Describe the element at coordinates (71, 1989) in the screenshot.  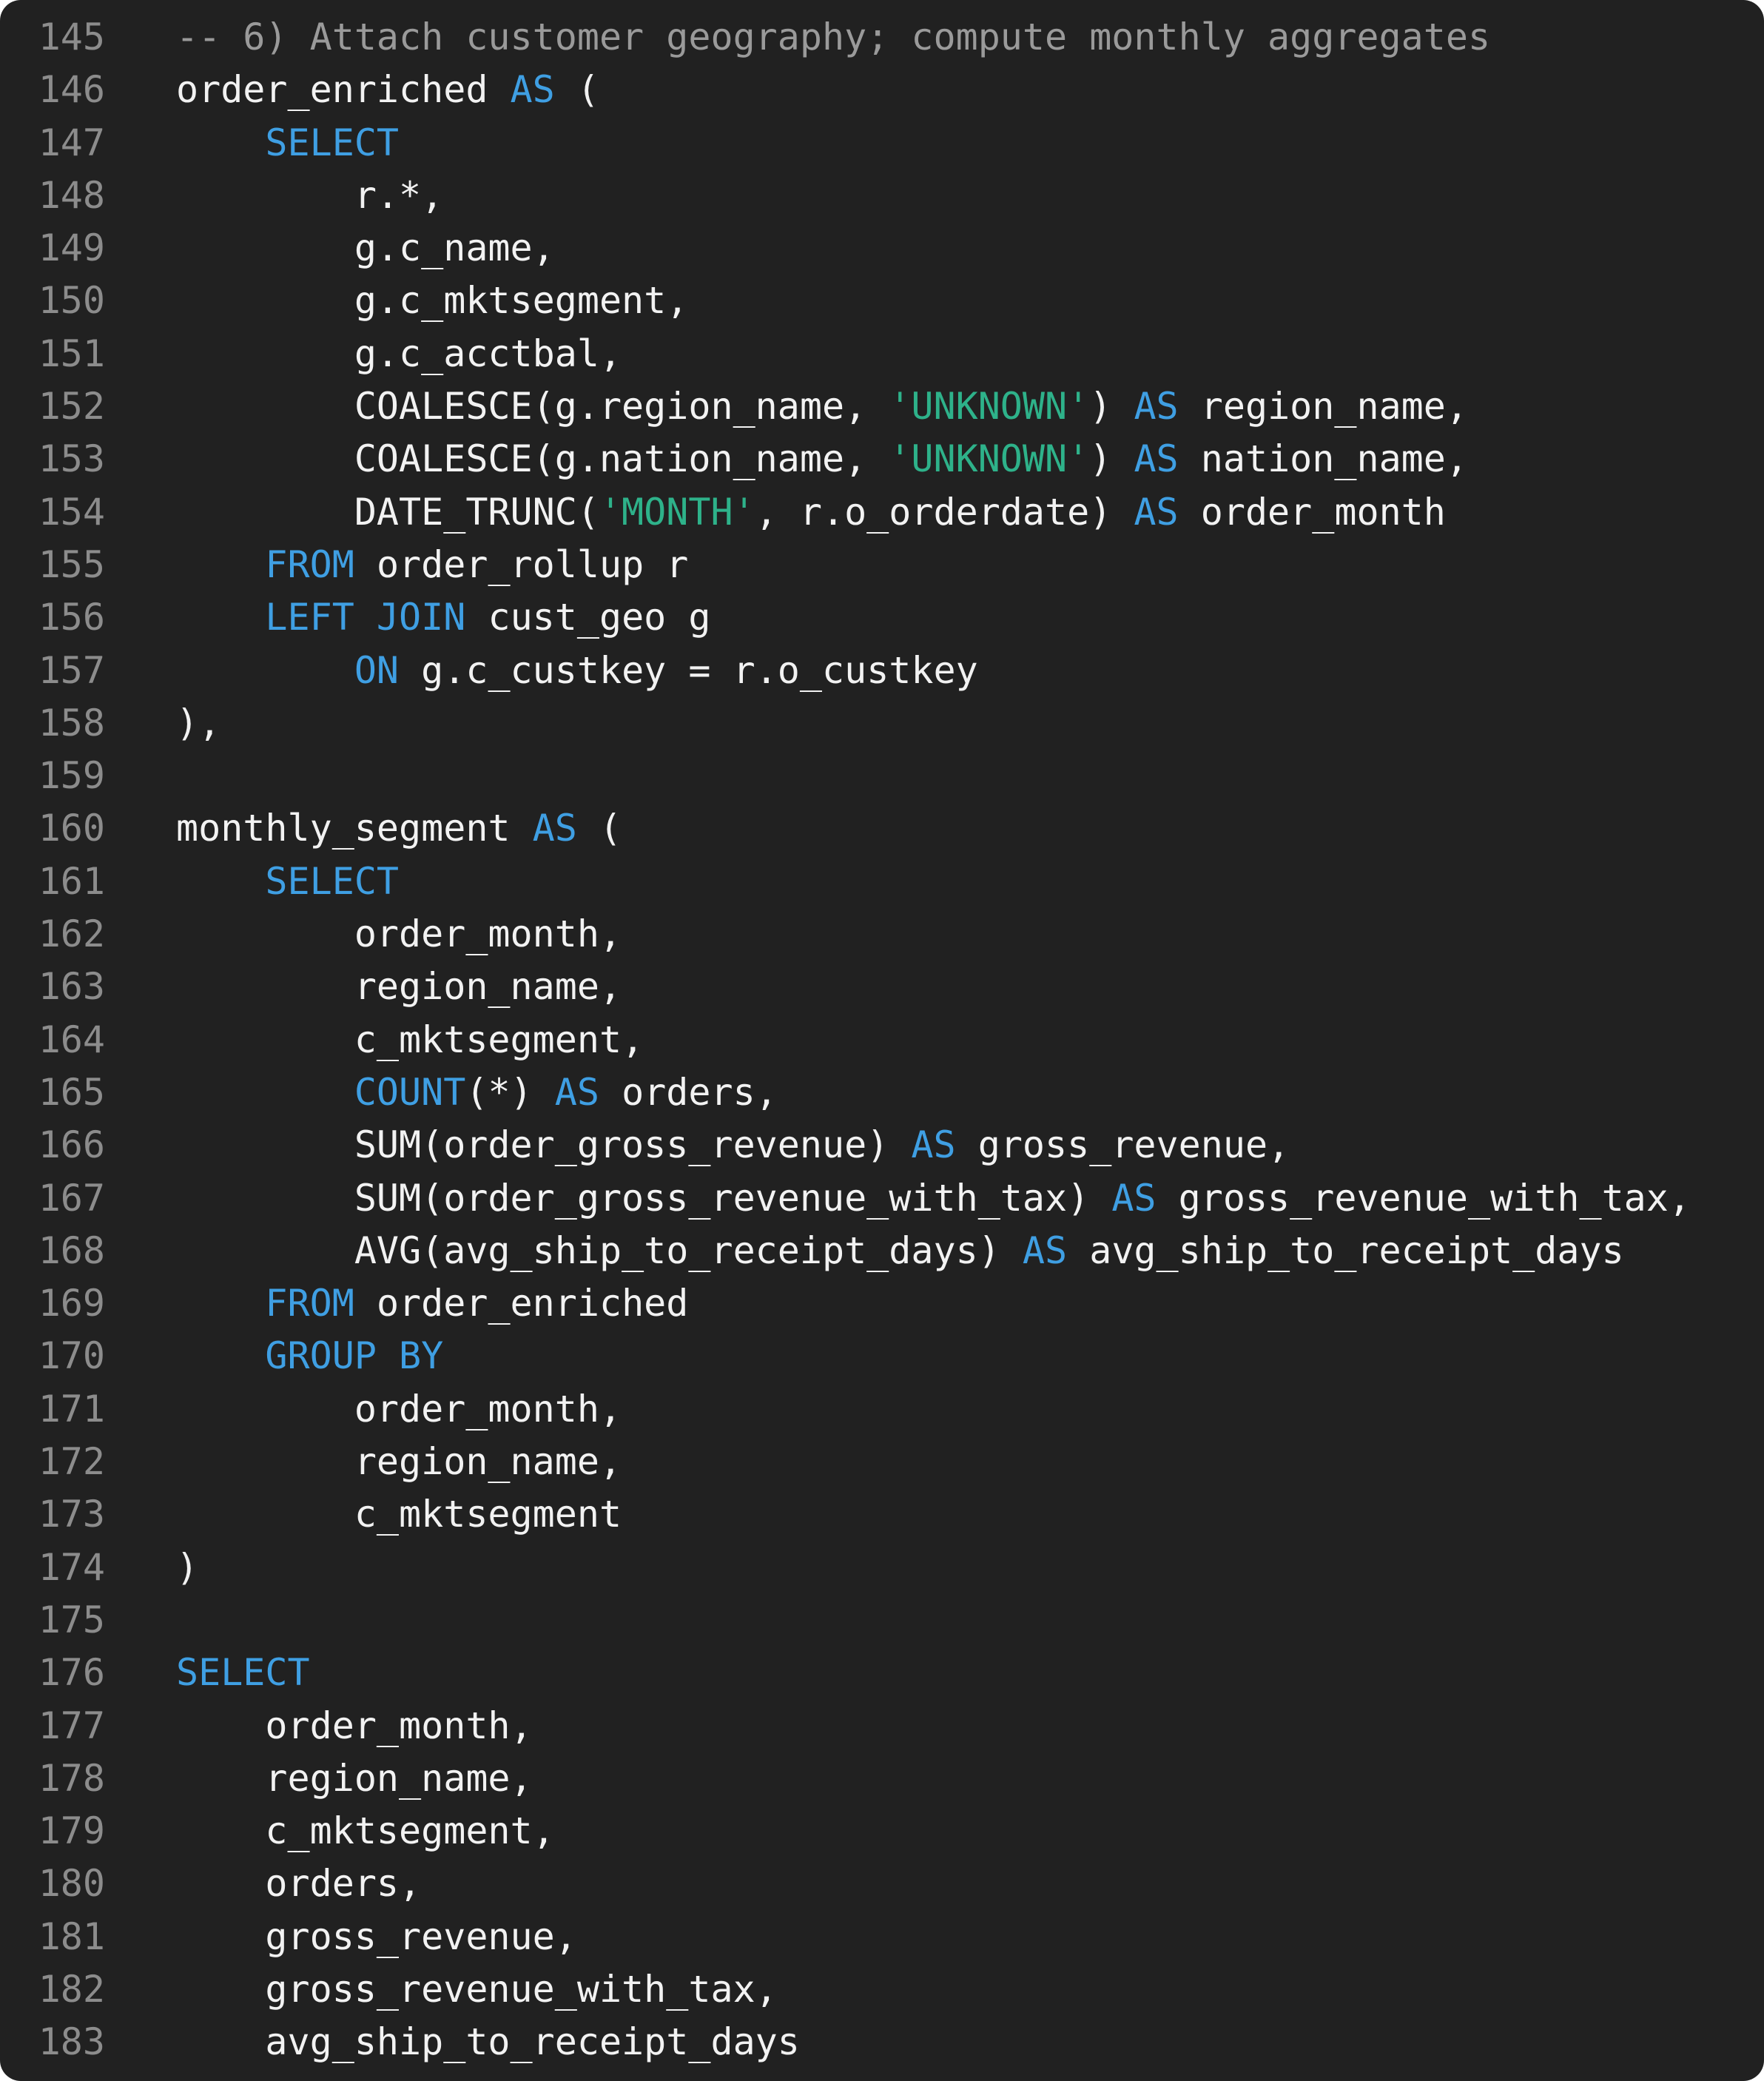
I see `line-number: 182` at that location.